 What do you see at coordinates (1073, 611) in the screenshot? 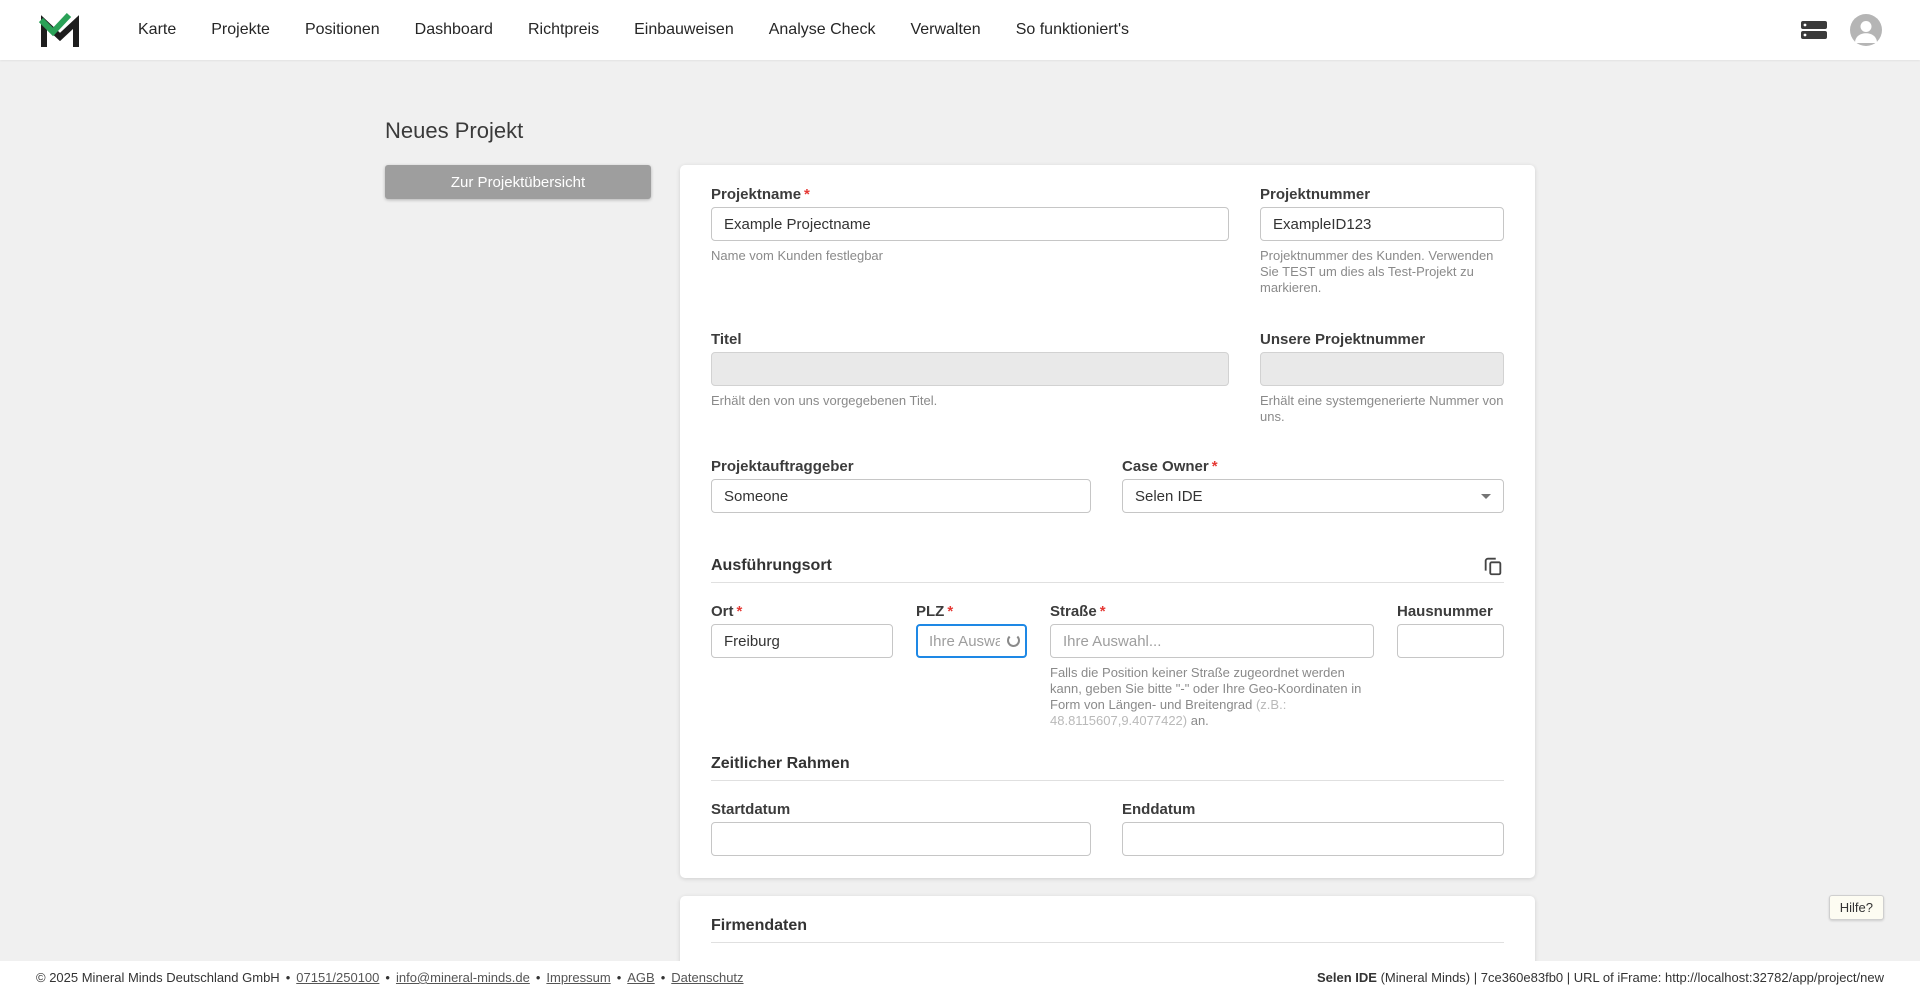
I see `strasse-label-text: Straße` at bounding box center [1073, 611].